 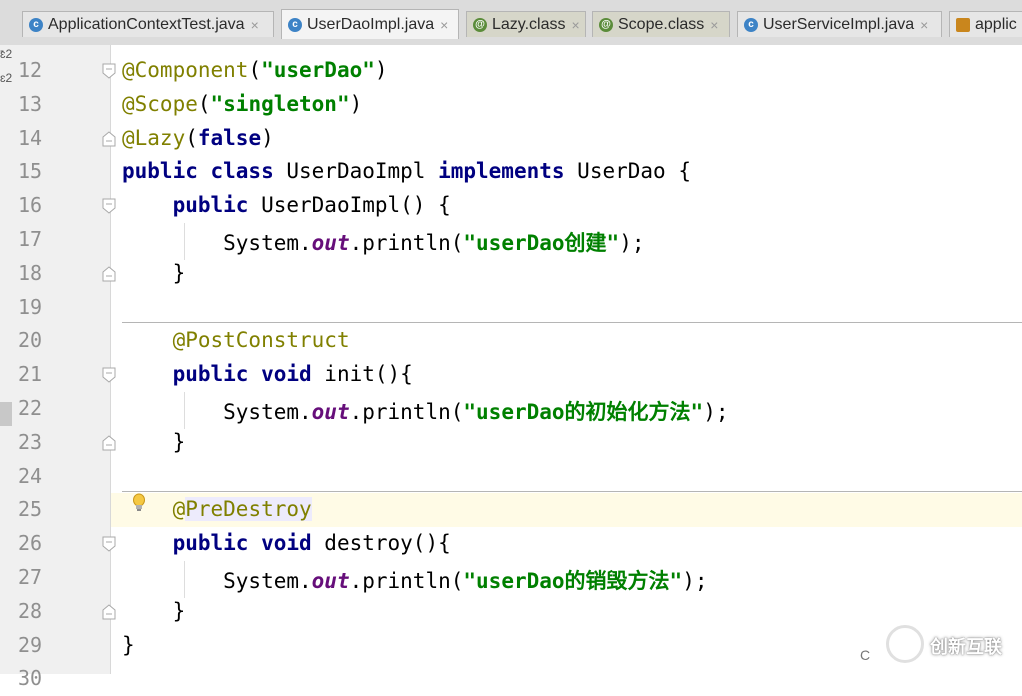 I want to click on code-line: 12 @Component("userDao"), so click(x=511, y=71).